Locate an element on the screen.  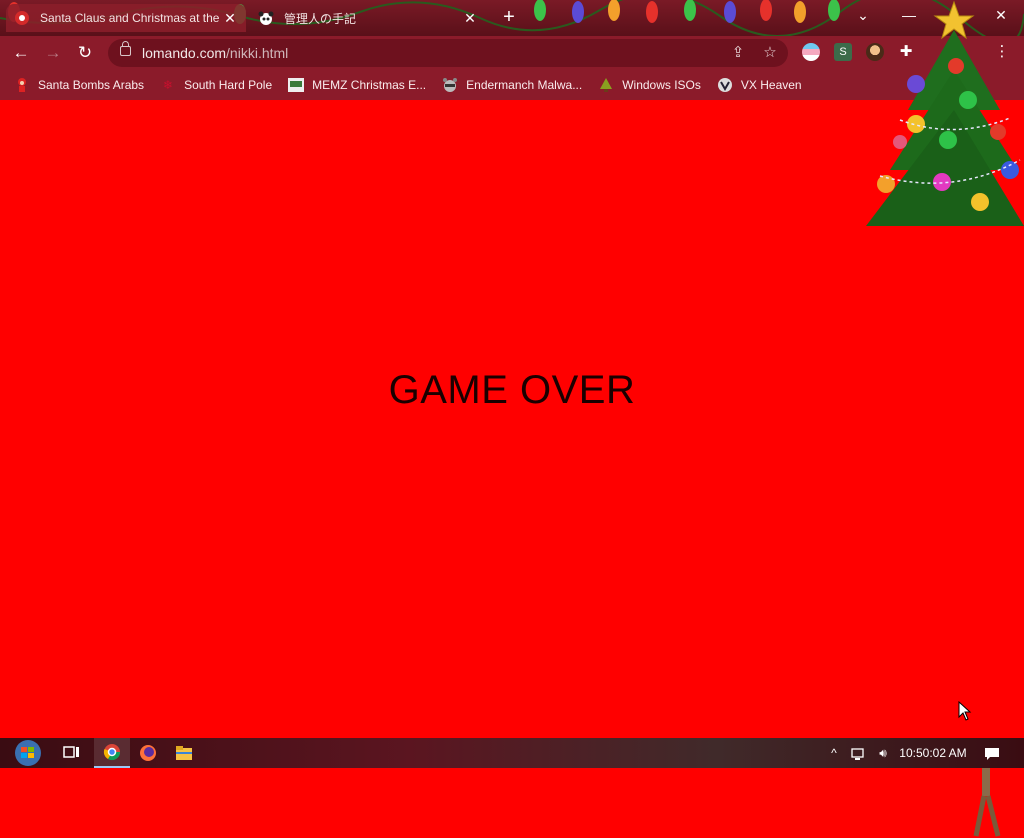
task-view-icon is located at coordinates (72, 753).